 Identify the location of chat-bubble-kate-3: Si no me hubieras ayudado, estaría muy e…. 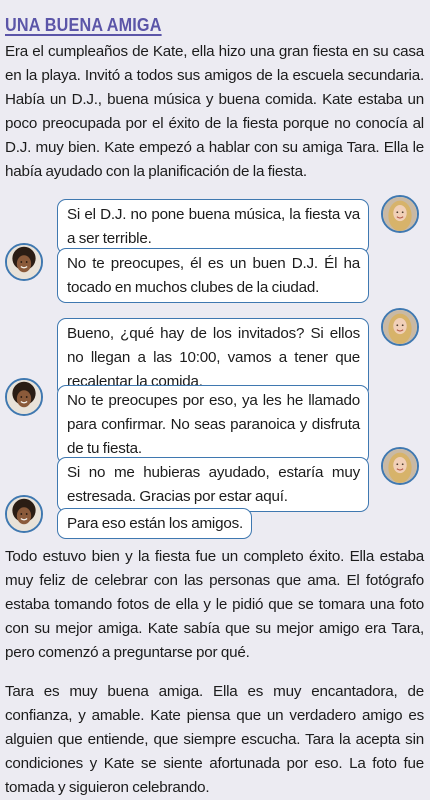
(213, 484).